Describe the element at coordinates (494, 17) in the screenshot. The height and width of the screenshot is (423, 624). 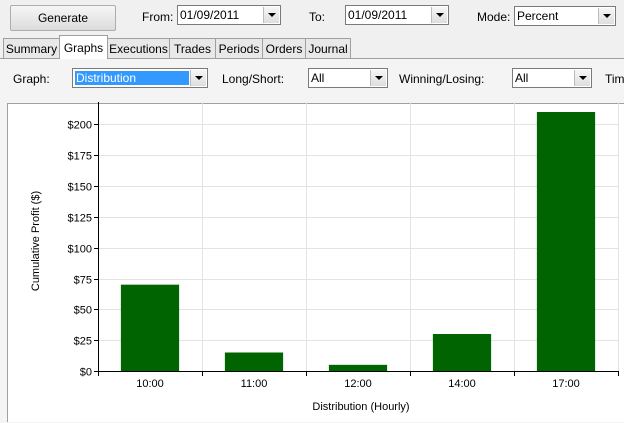
I see `mode-label: Mode:` at that location.